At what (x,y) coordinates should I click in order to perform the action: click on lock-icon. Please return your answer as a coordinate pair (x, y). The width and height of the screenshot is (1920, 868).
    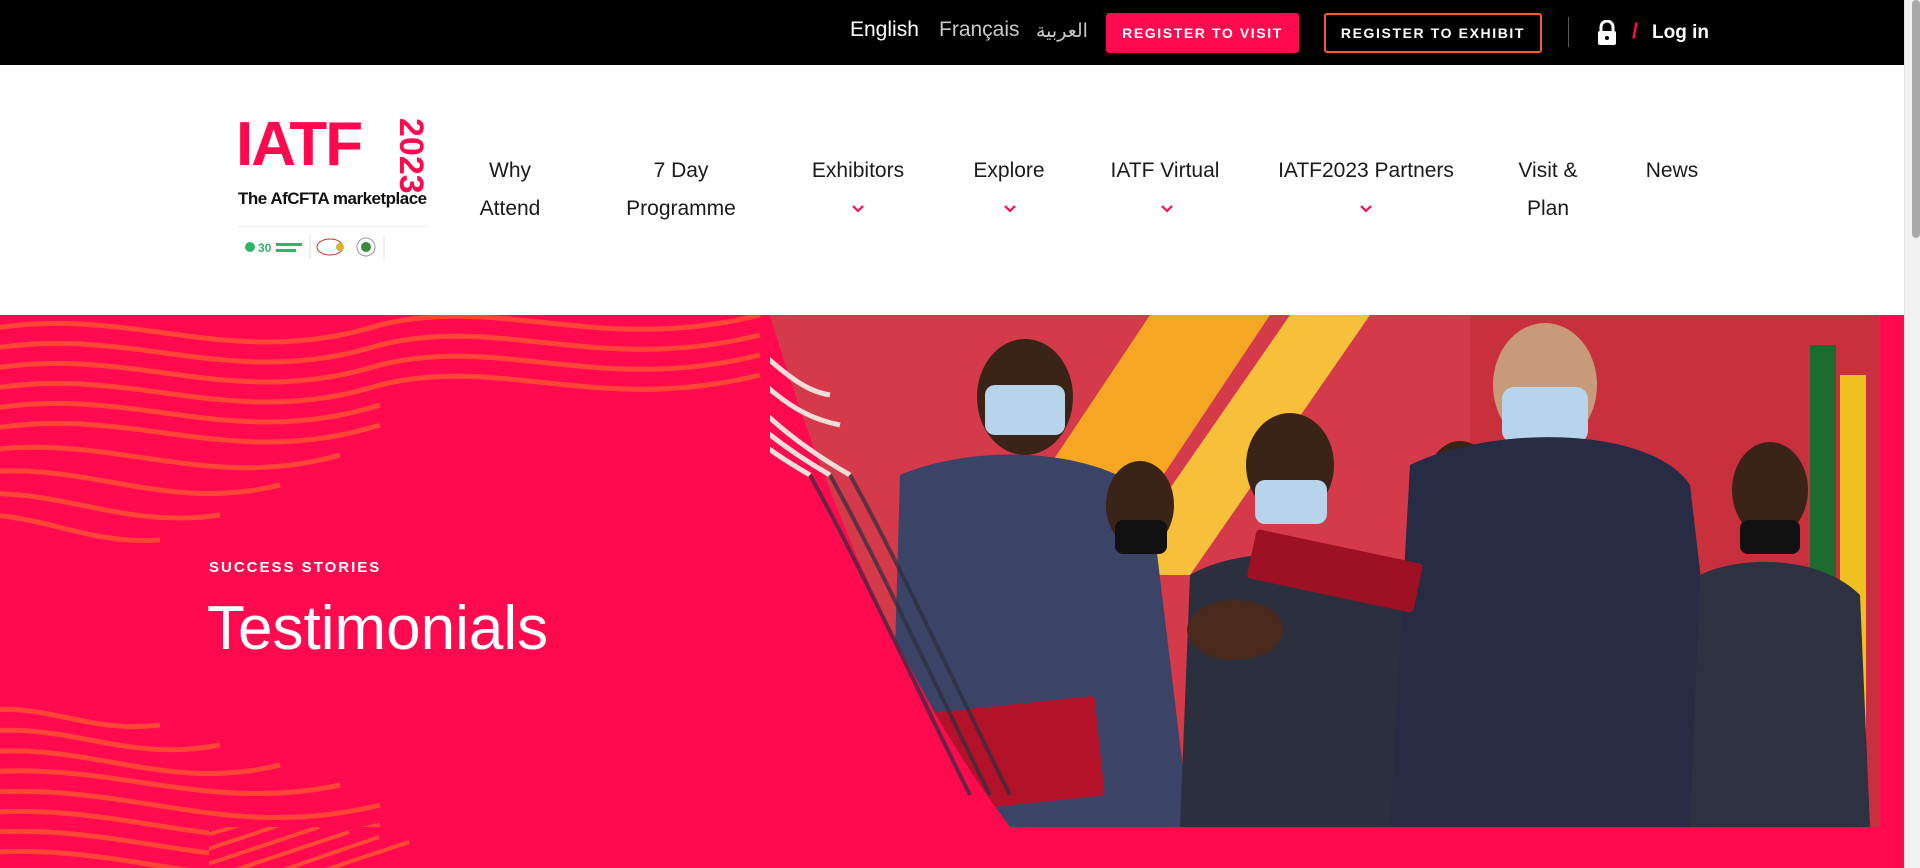
    Looking at the image, I should click on (1607, 33).